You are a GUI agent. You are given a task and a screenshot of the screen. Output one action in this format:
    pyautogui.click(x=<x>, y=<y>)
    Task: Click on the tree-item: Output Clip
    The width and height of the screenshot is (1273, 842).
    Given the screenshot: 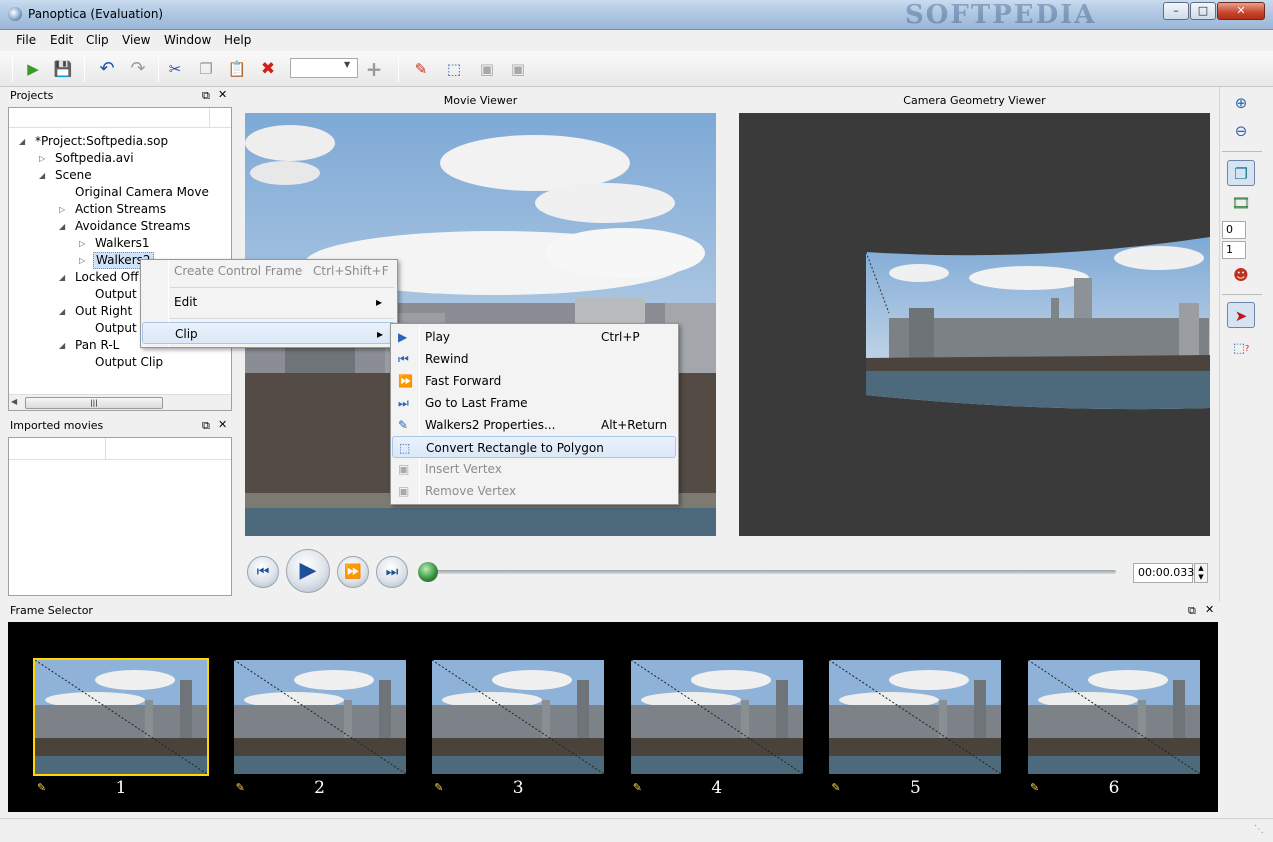 What is the action you would take?
    pyautogui.click(x=120, y=362)
    